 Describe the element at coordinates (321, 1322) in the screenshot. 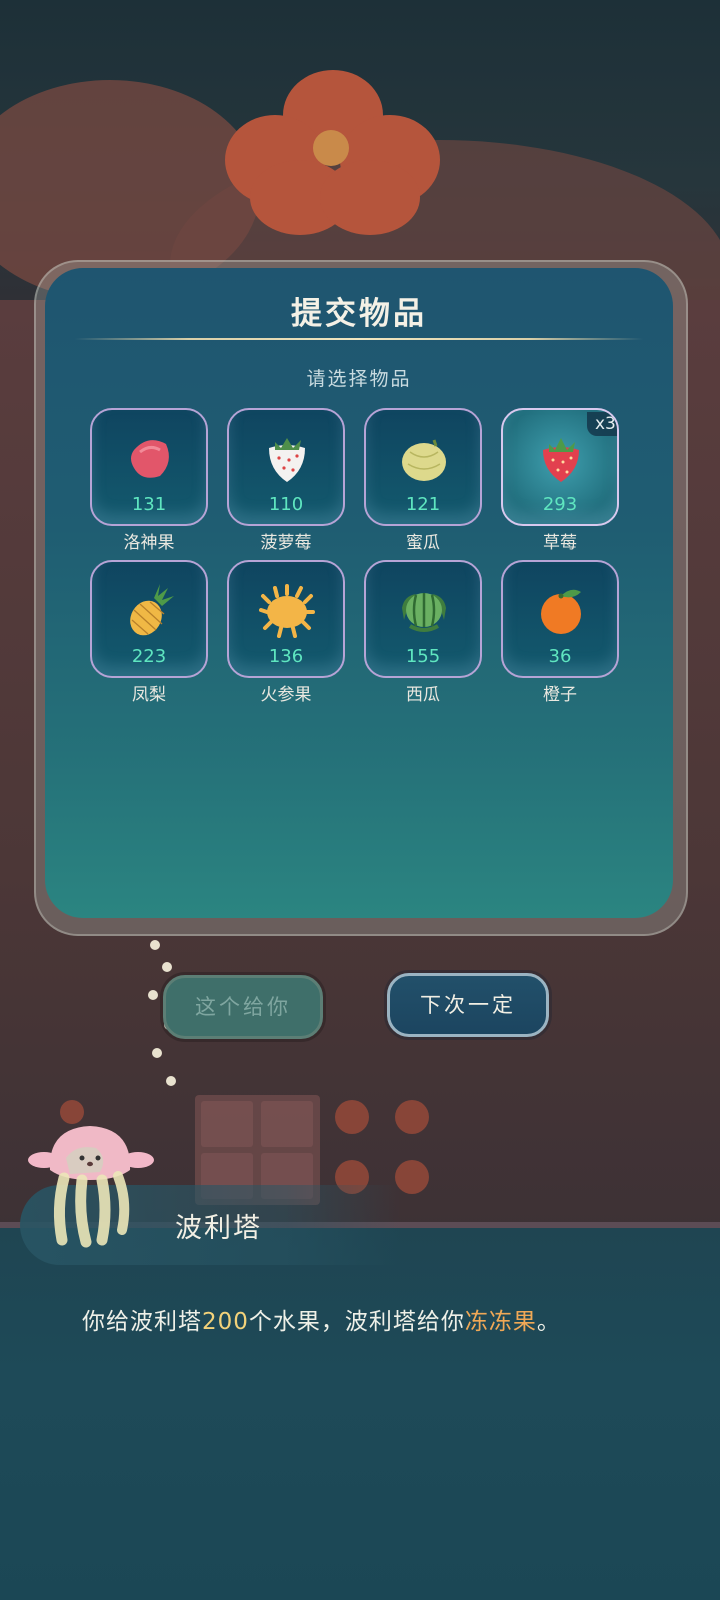

I see `dialog-text: 你给波利塔200个水果，波利塔给你冻冻果。` at that location.